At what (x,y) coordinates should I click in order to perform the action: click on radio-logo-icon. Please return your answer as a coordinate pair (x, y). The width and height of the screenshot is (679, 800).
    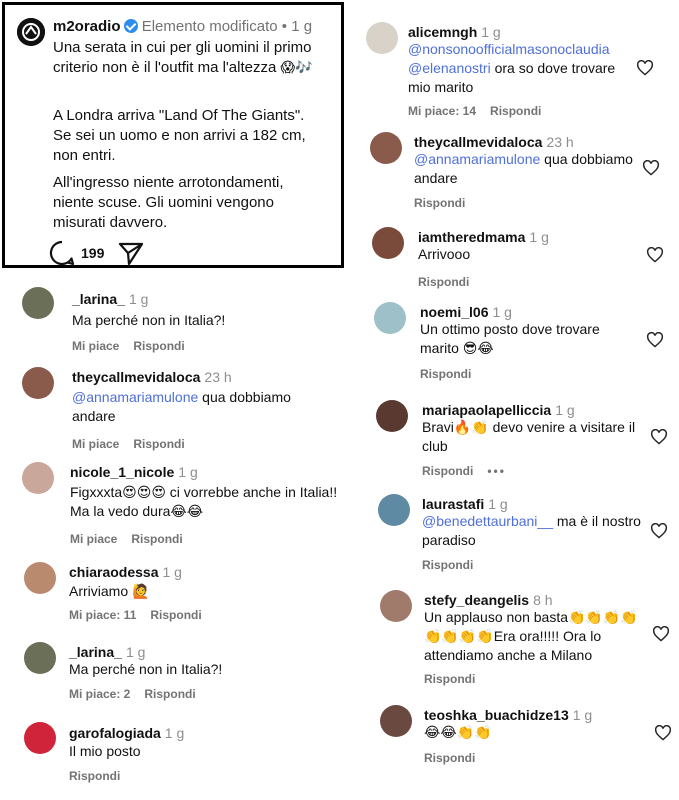
    Looking at the image, I should click on (31, 32).